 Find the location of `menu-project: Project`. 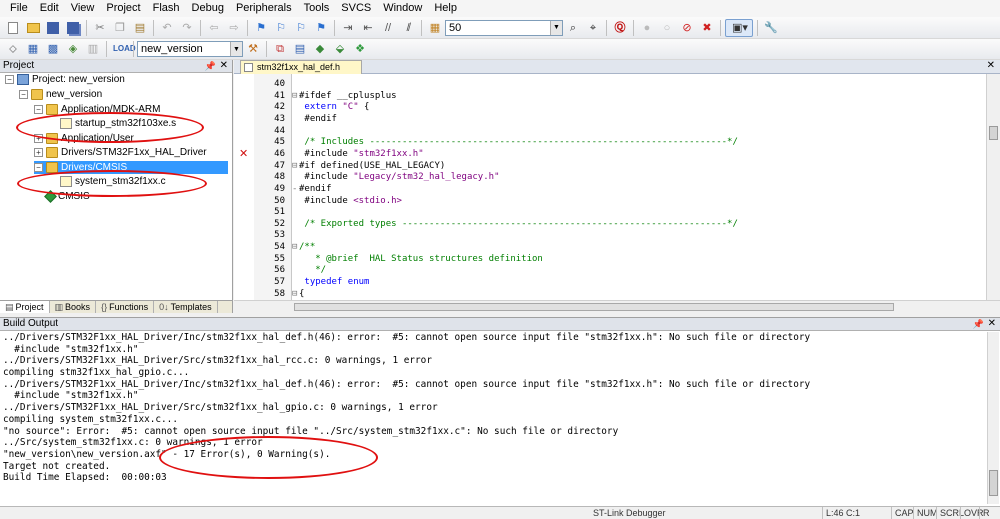

menu-project: Project is located at coordinates (123, 8).